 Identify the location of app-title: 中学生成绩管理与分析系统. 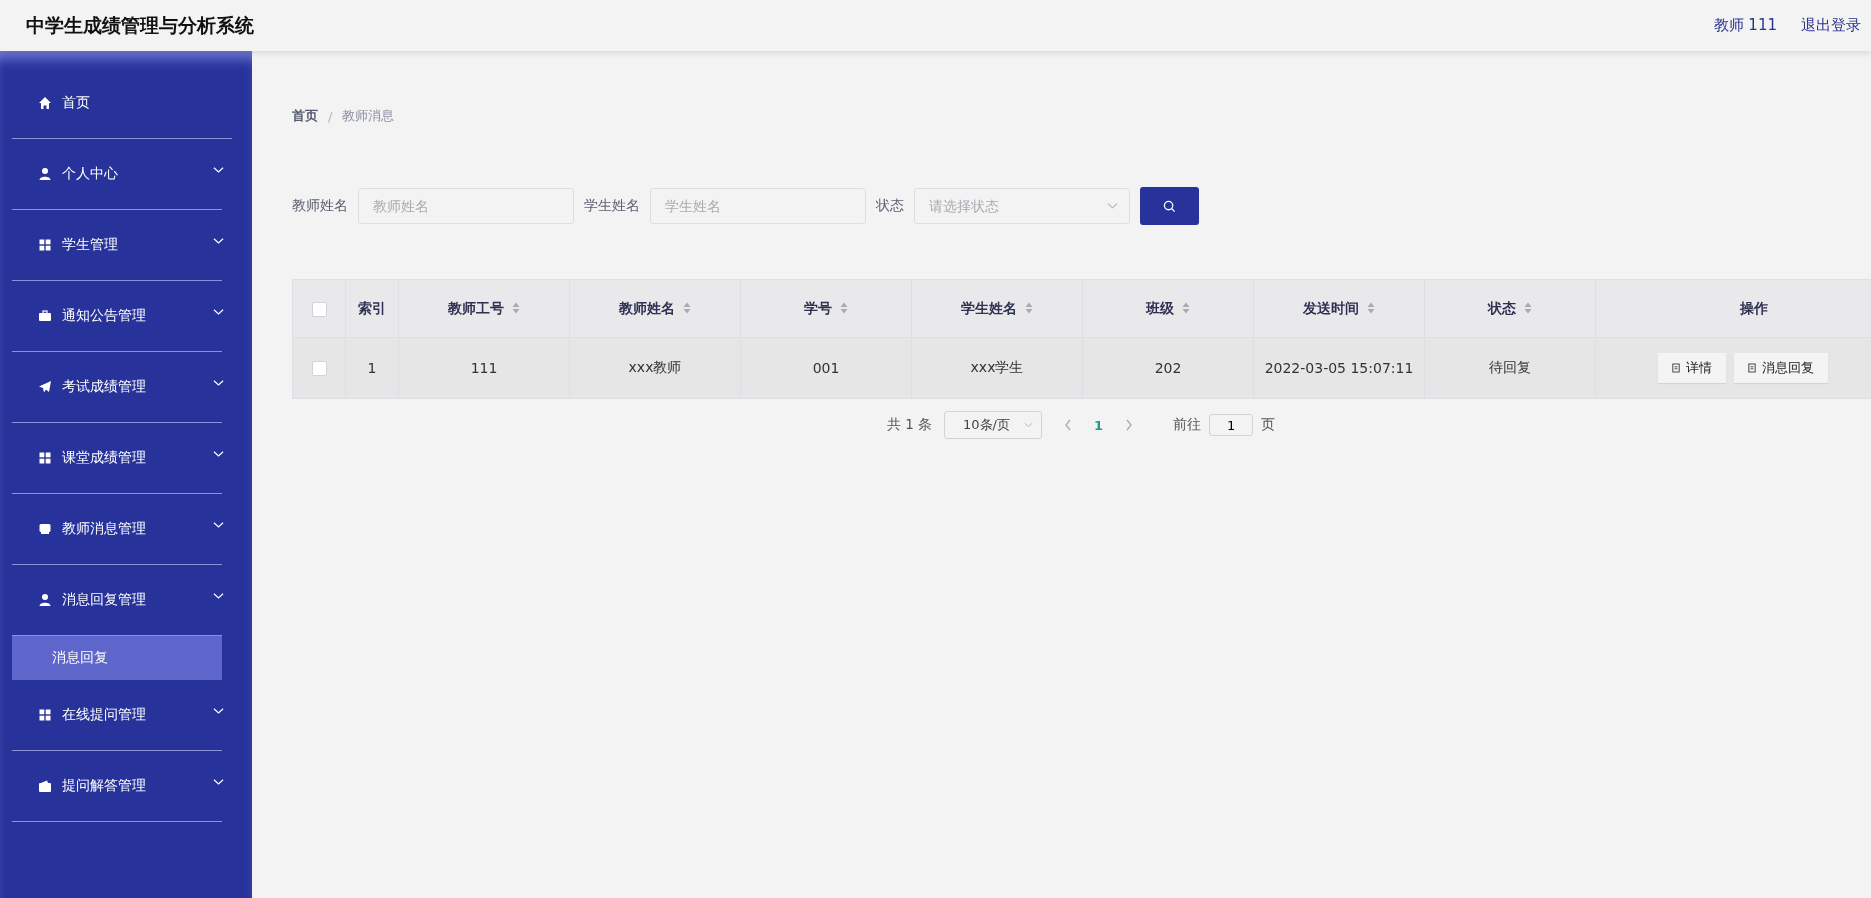
(140, 25).